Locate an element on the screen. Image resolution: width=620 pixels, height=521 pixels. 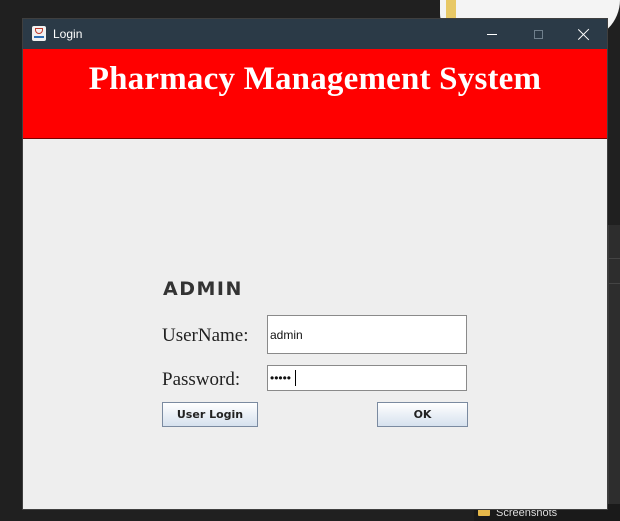
close-icon is located at coordinates (584, 34).